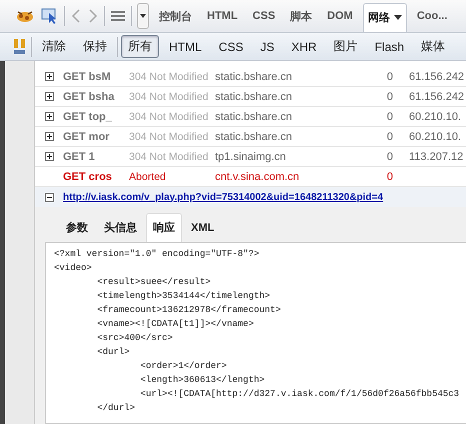 This screenshot has width=466, height=424. I want to click on xhr-icon, so click(20, 47).